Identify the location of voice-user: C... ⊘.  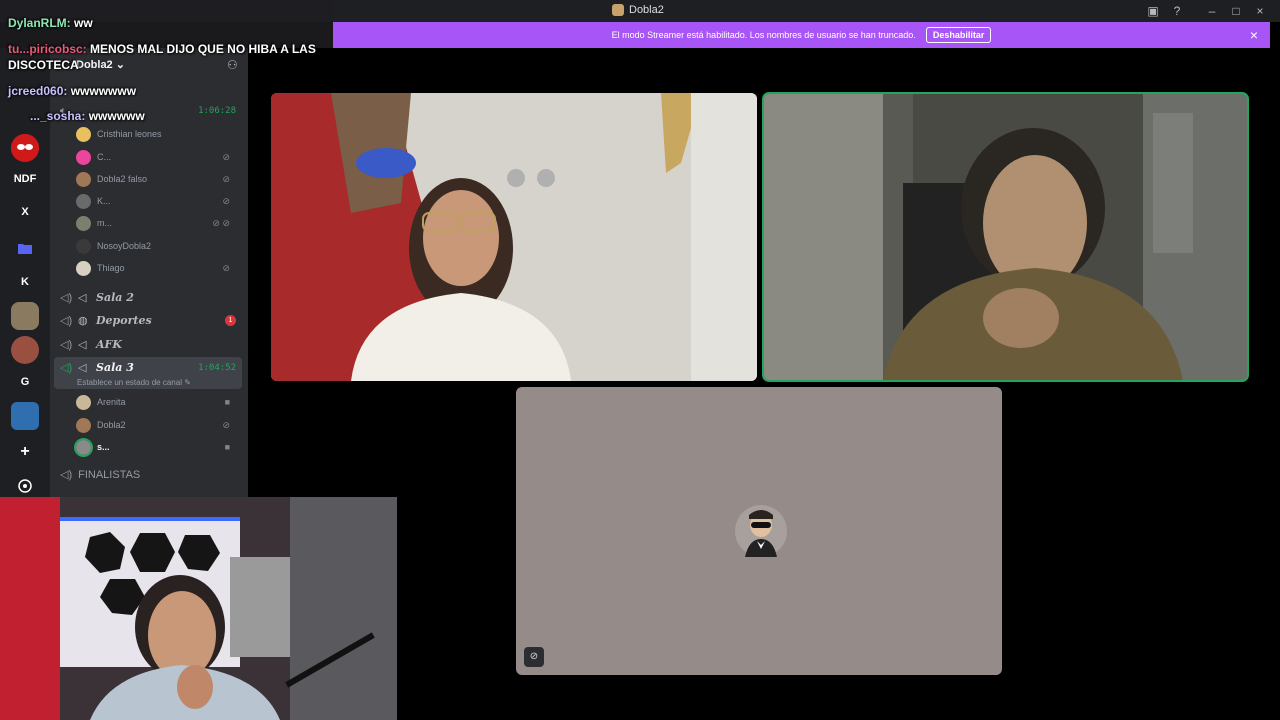
(157, 157).